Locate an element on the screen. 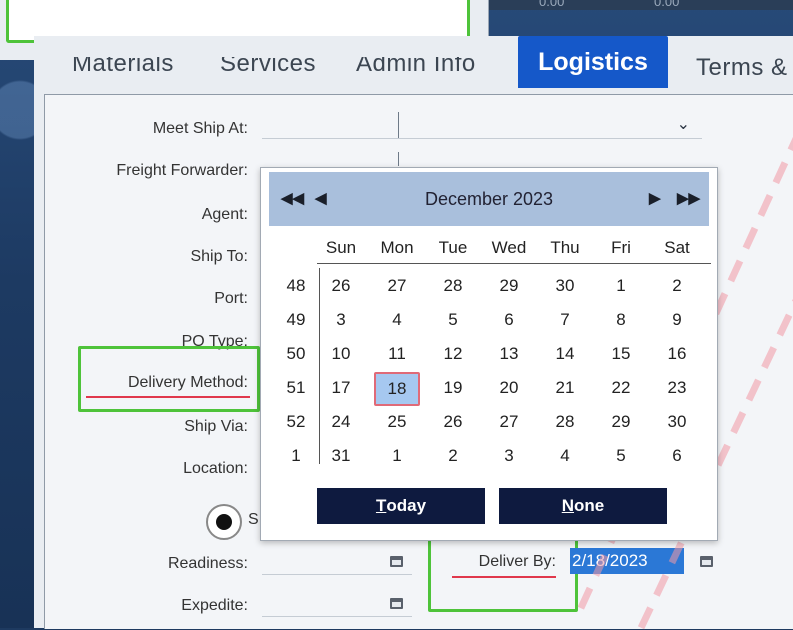 The height and width of the screenshot is (630, 793). deliver-by-underline is located at coordinates (504, 577).